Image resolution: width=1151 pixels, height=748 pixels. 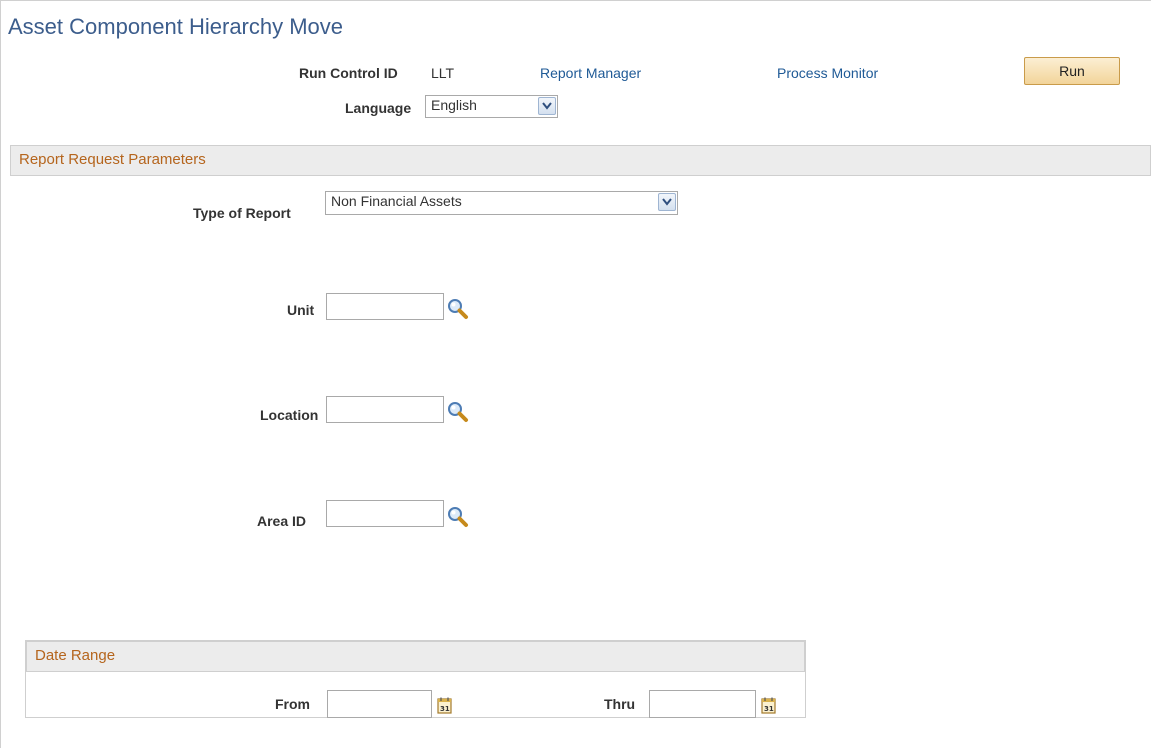 I want to click on from-calendar-icon: 31, so click(x=445, y=707).